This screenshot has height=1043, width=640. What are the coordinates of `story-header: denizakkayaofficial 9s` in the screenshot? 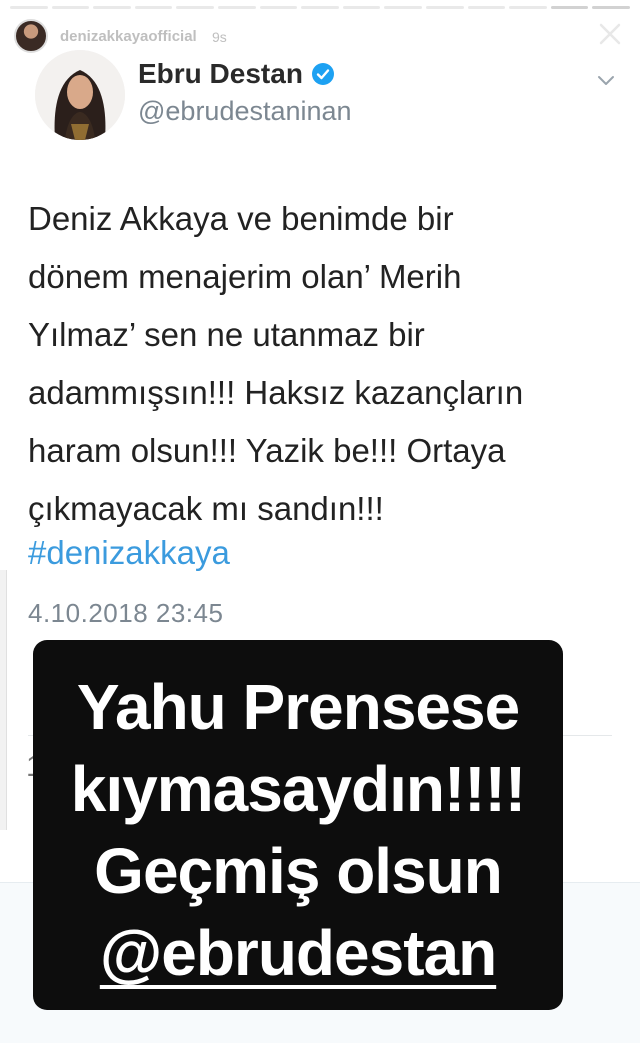 It's located at (320, 38).